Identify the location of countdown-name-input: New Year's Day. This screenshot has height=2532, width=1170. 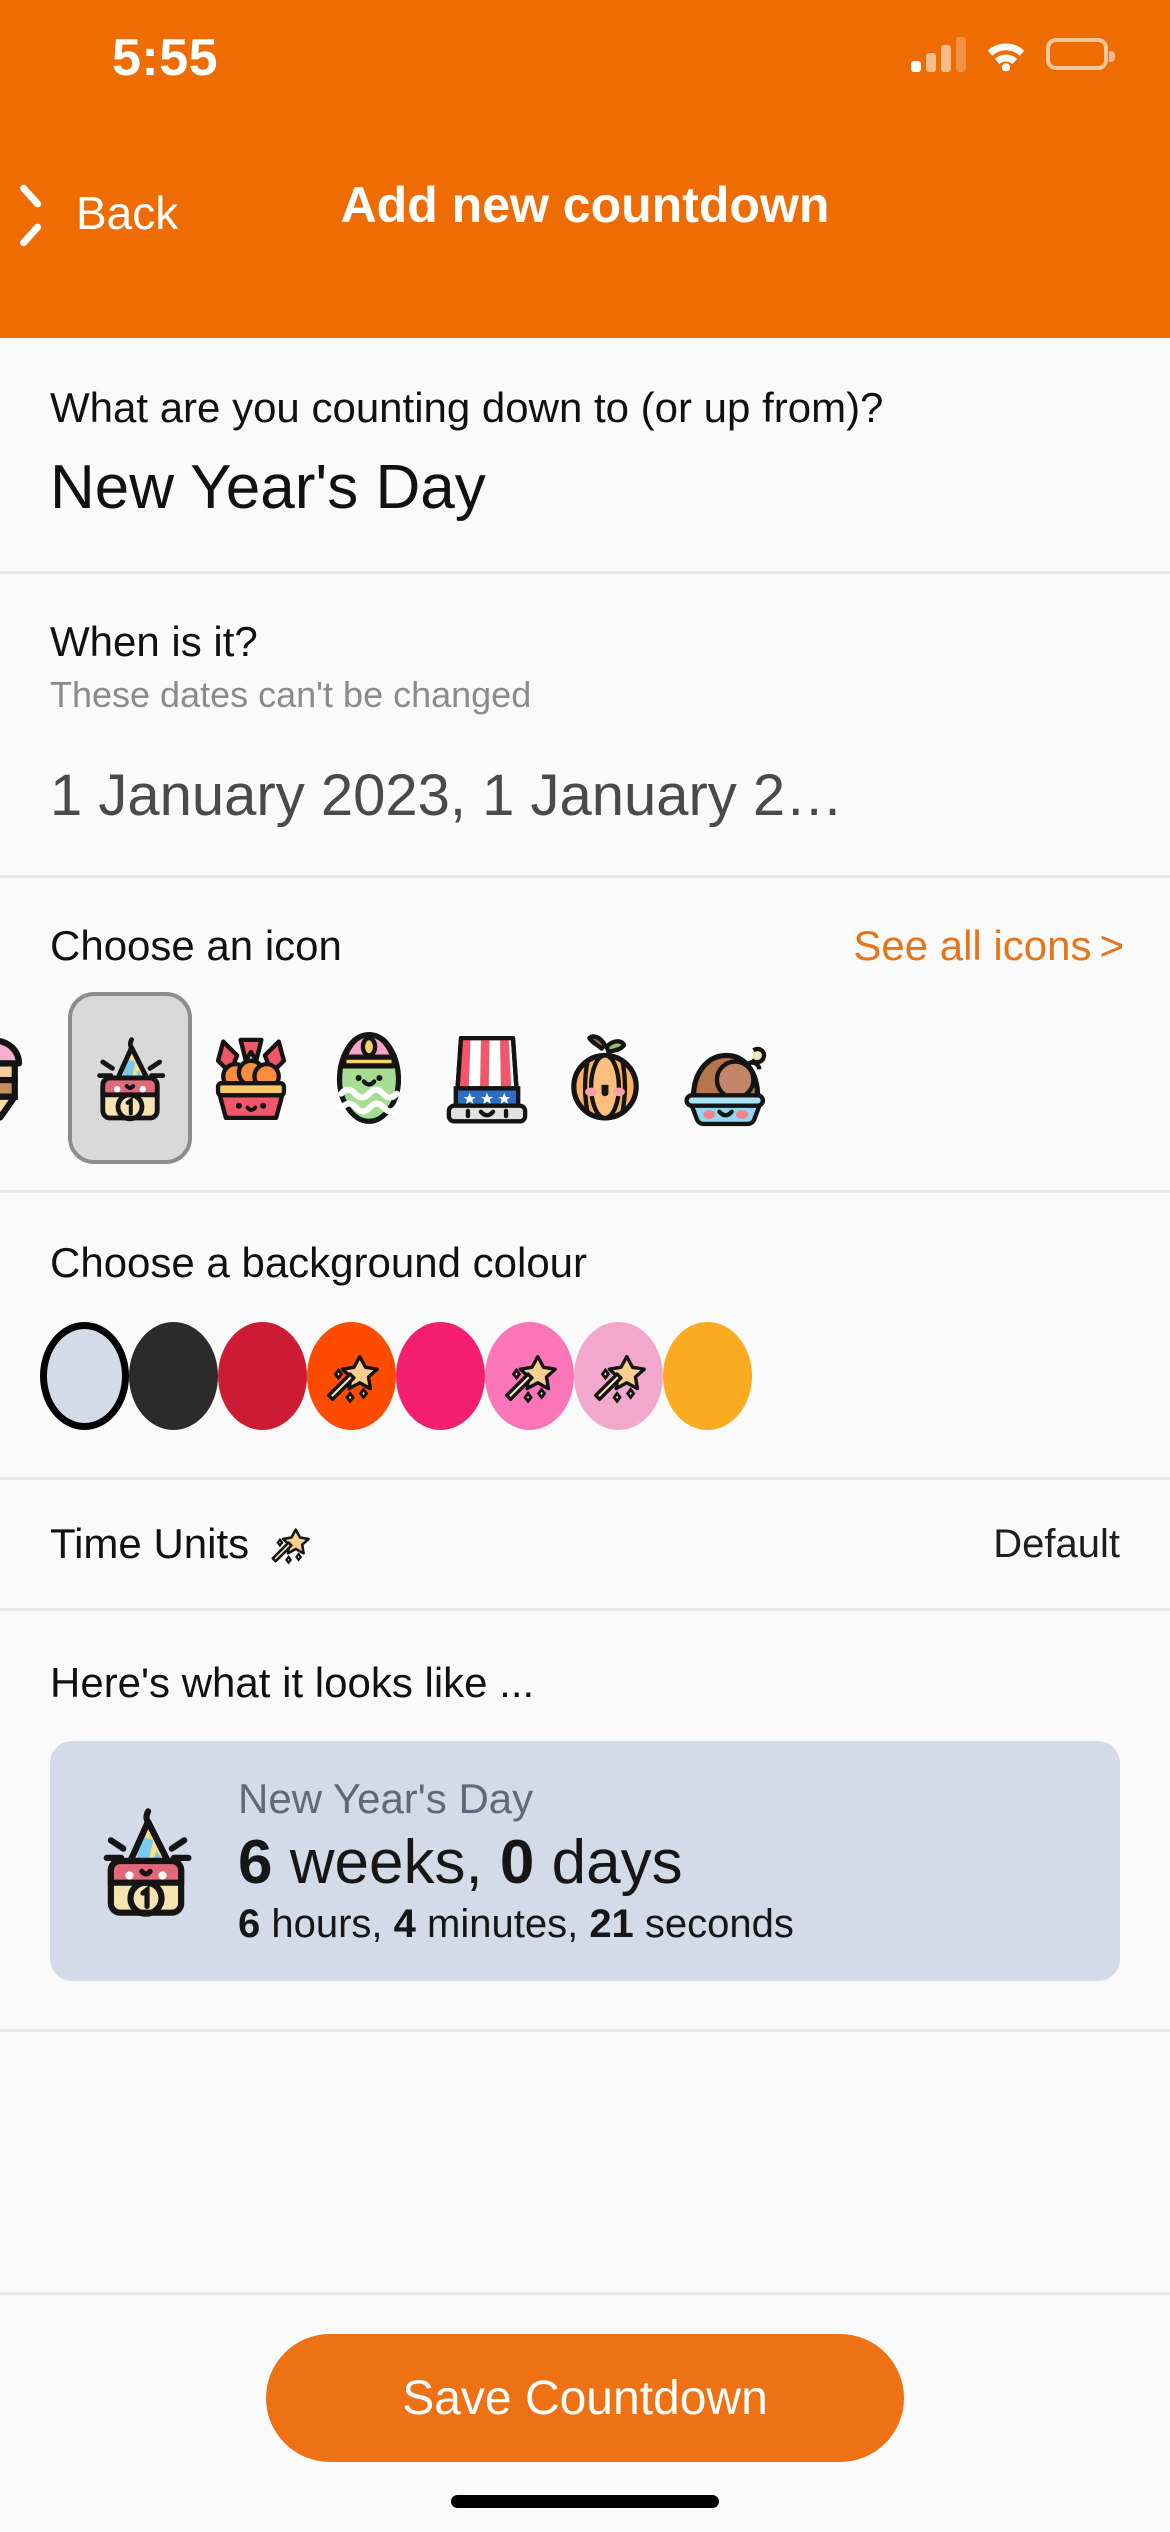
(585, 501).